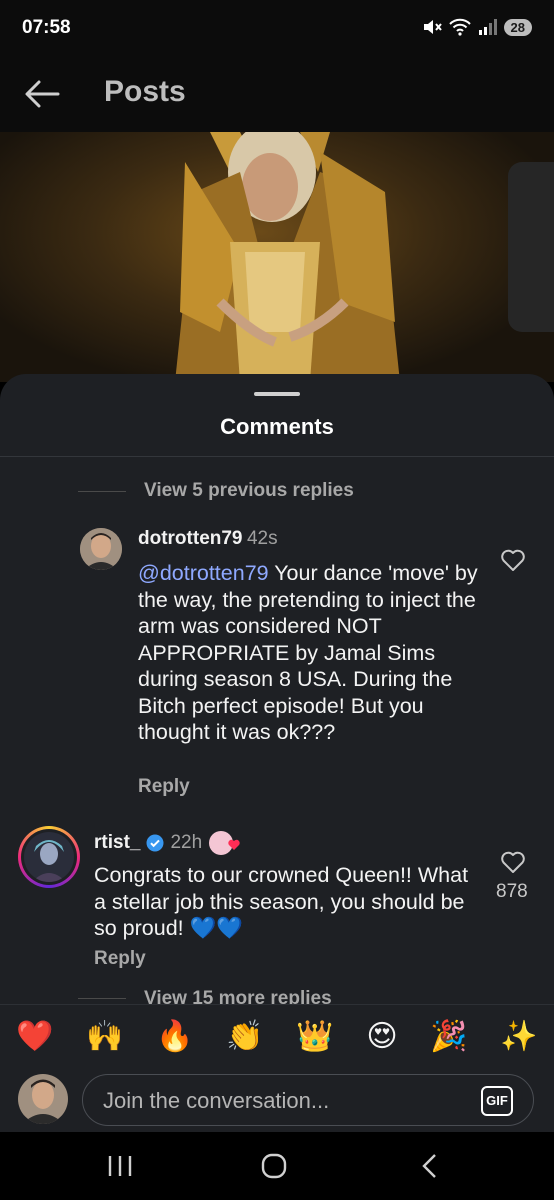  I want to click on status-time: 07:58, so click(46, 27).